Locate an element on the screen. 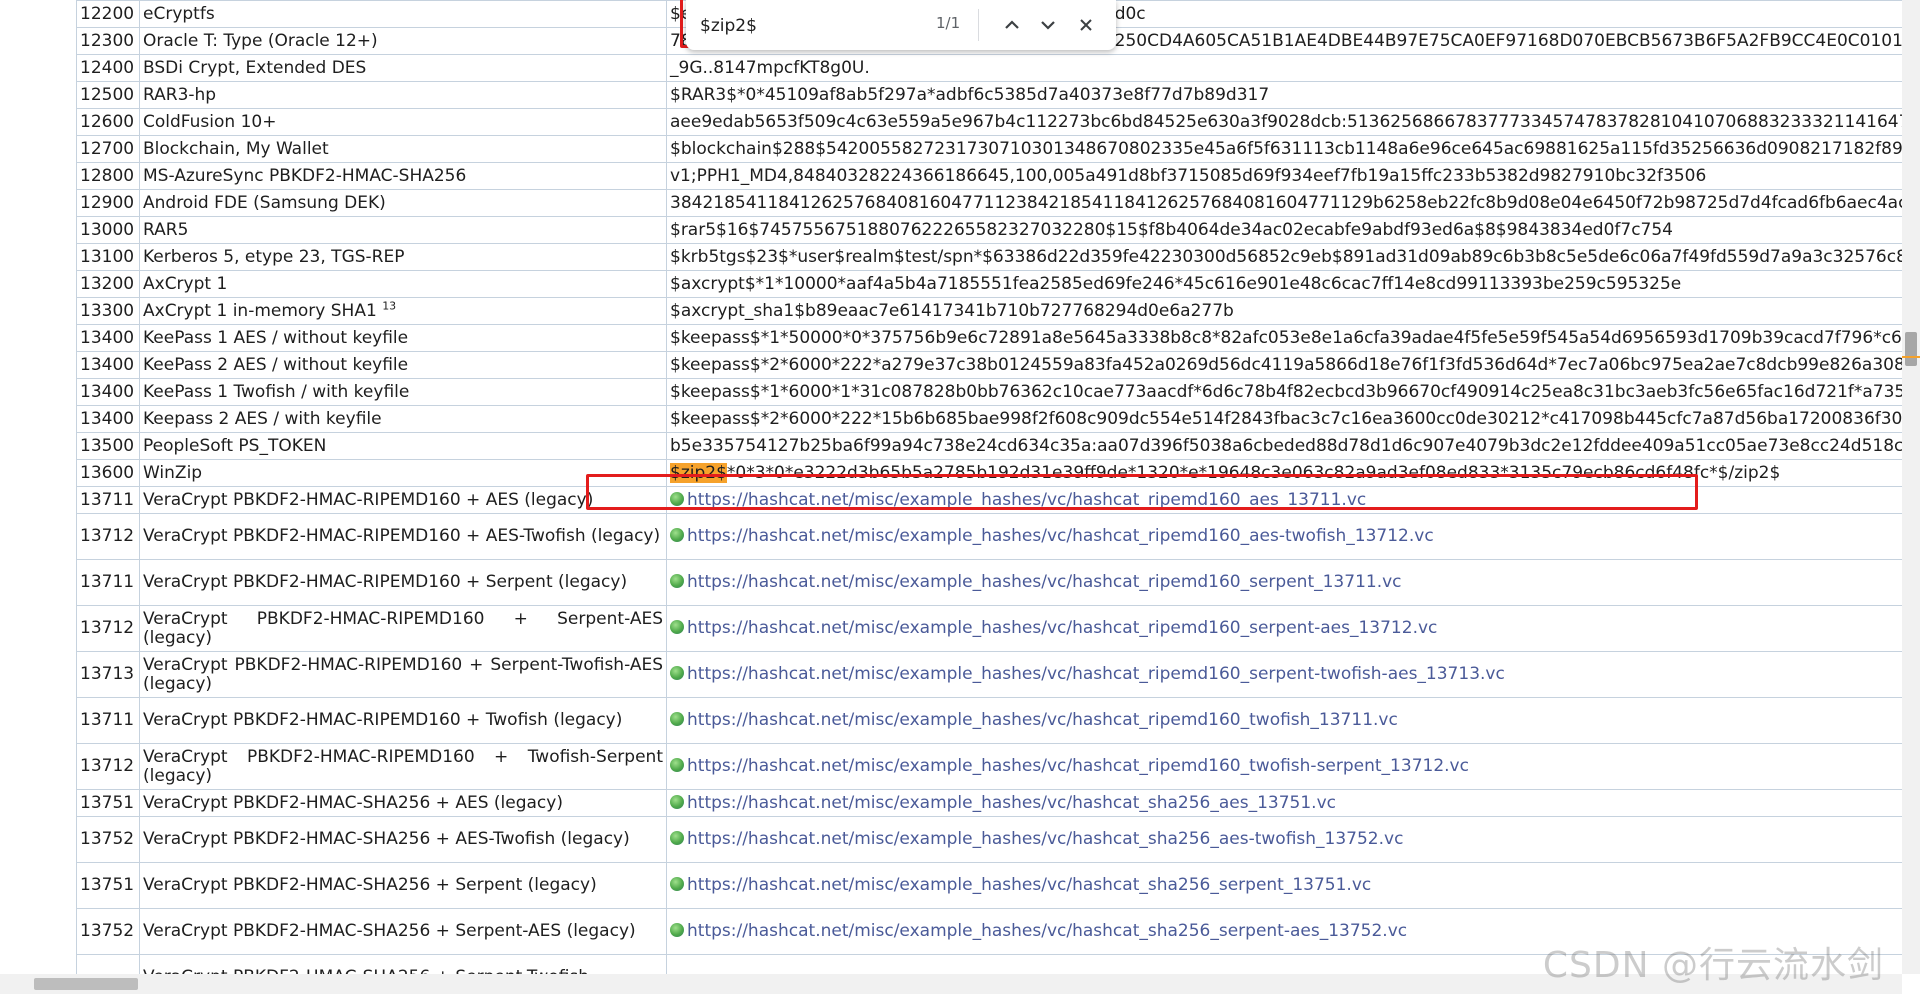 This screenshot has height=994, width=1920. hash-name-cell: Android FDE (Samsung DEK) is located at coordinates (403, 203).